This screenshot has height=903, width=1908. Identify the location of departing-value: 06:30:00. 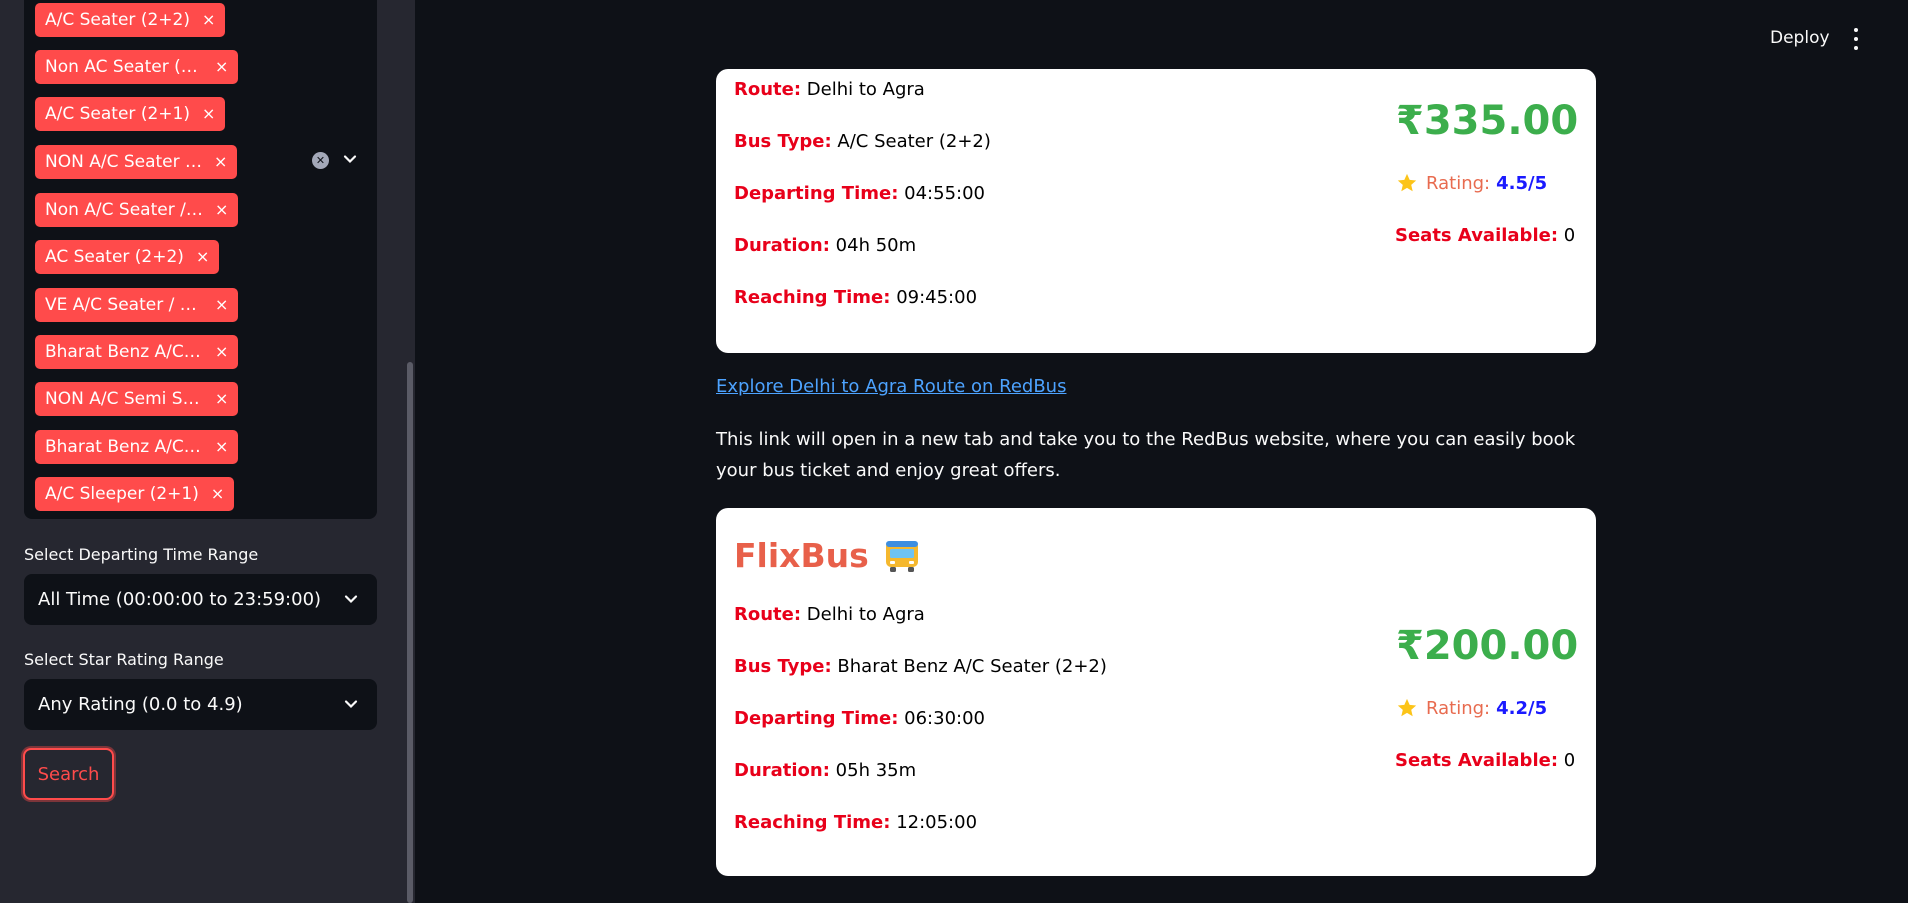
(944, 718).